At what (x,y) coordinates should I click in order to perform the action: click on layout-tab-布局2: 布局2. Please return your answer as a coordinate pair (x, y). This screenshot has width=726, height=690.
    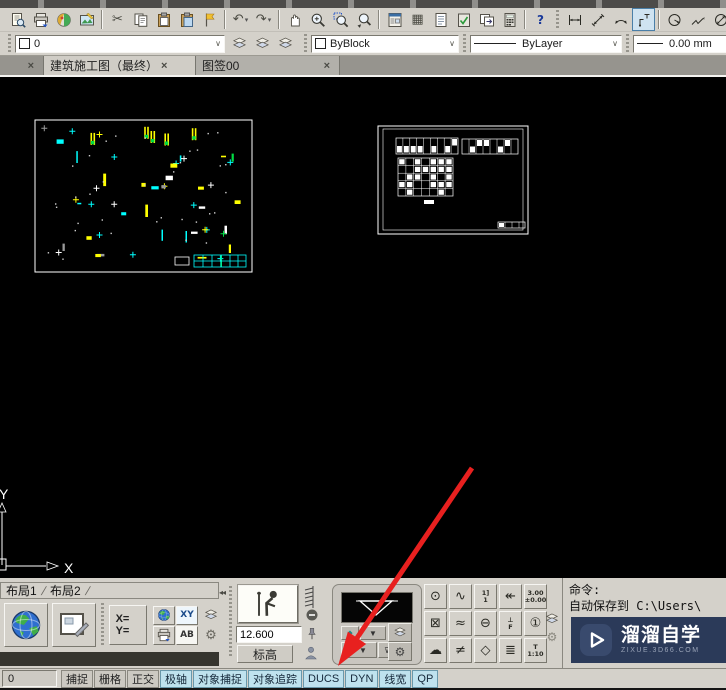
    Looking at the image, I should click on (65, 590).